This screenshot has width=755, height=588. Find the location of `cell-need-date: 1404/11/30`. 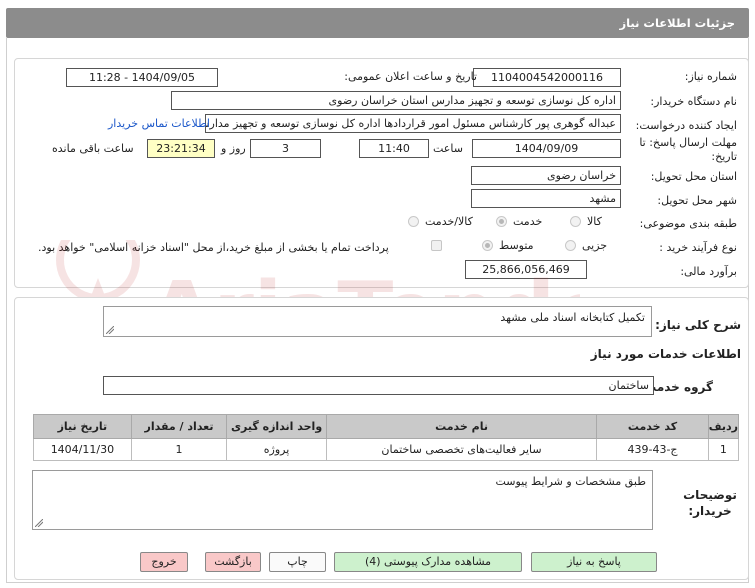

cell-need-date: 1404/11/30 is located at coordinates (82, 449).